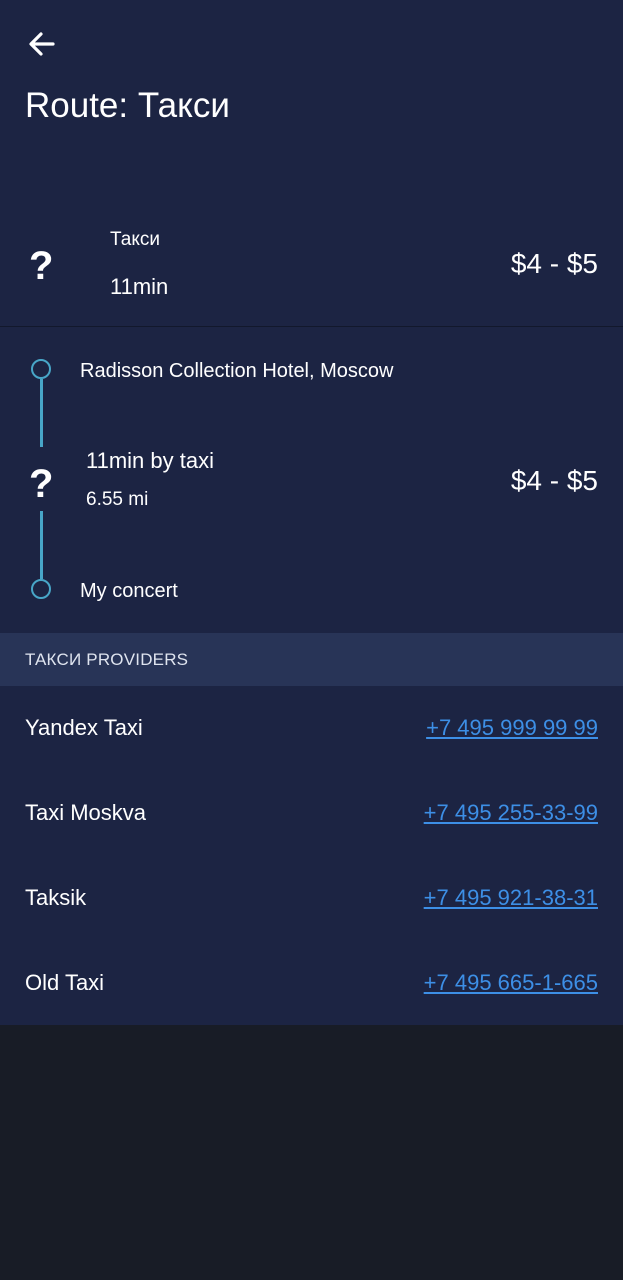  I want to click on destination-label: My concert, so click(129, 591).